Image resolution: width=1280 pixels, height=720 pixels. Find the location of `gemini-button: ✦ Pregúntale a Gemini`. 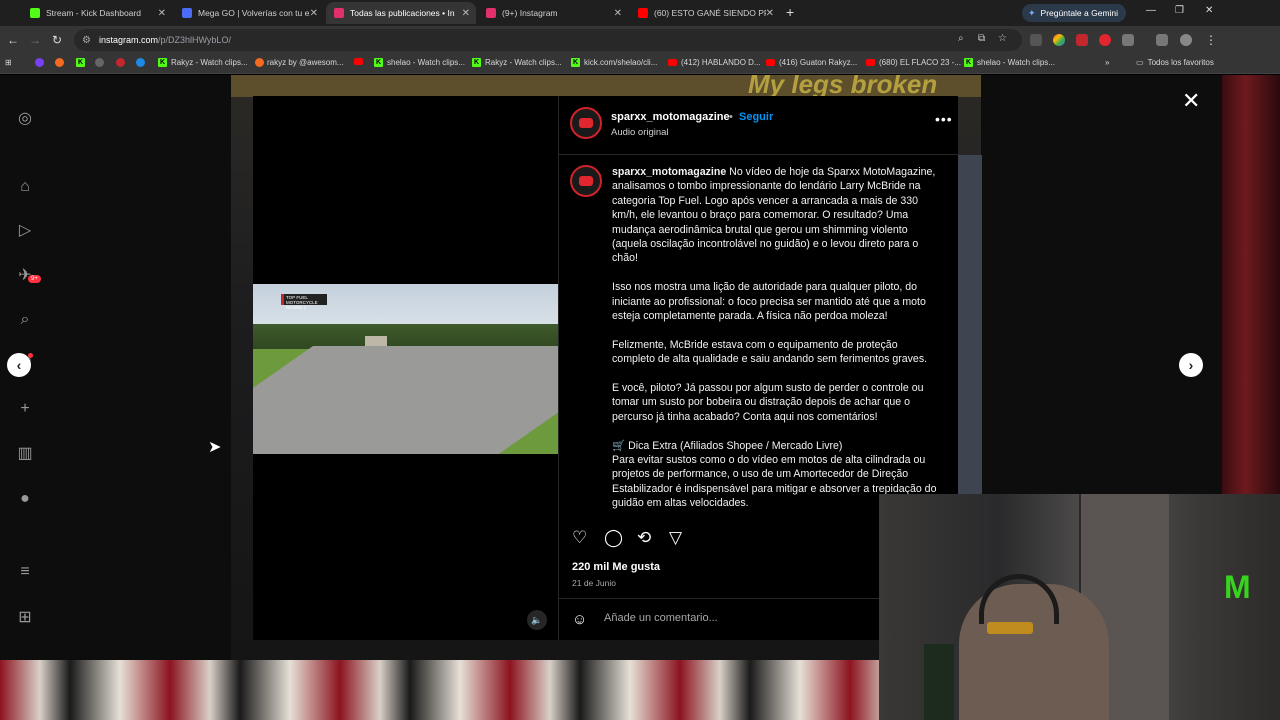

gemini-button: ✦ Pregúntale a Gemini is located at coordinates (1074, 13).